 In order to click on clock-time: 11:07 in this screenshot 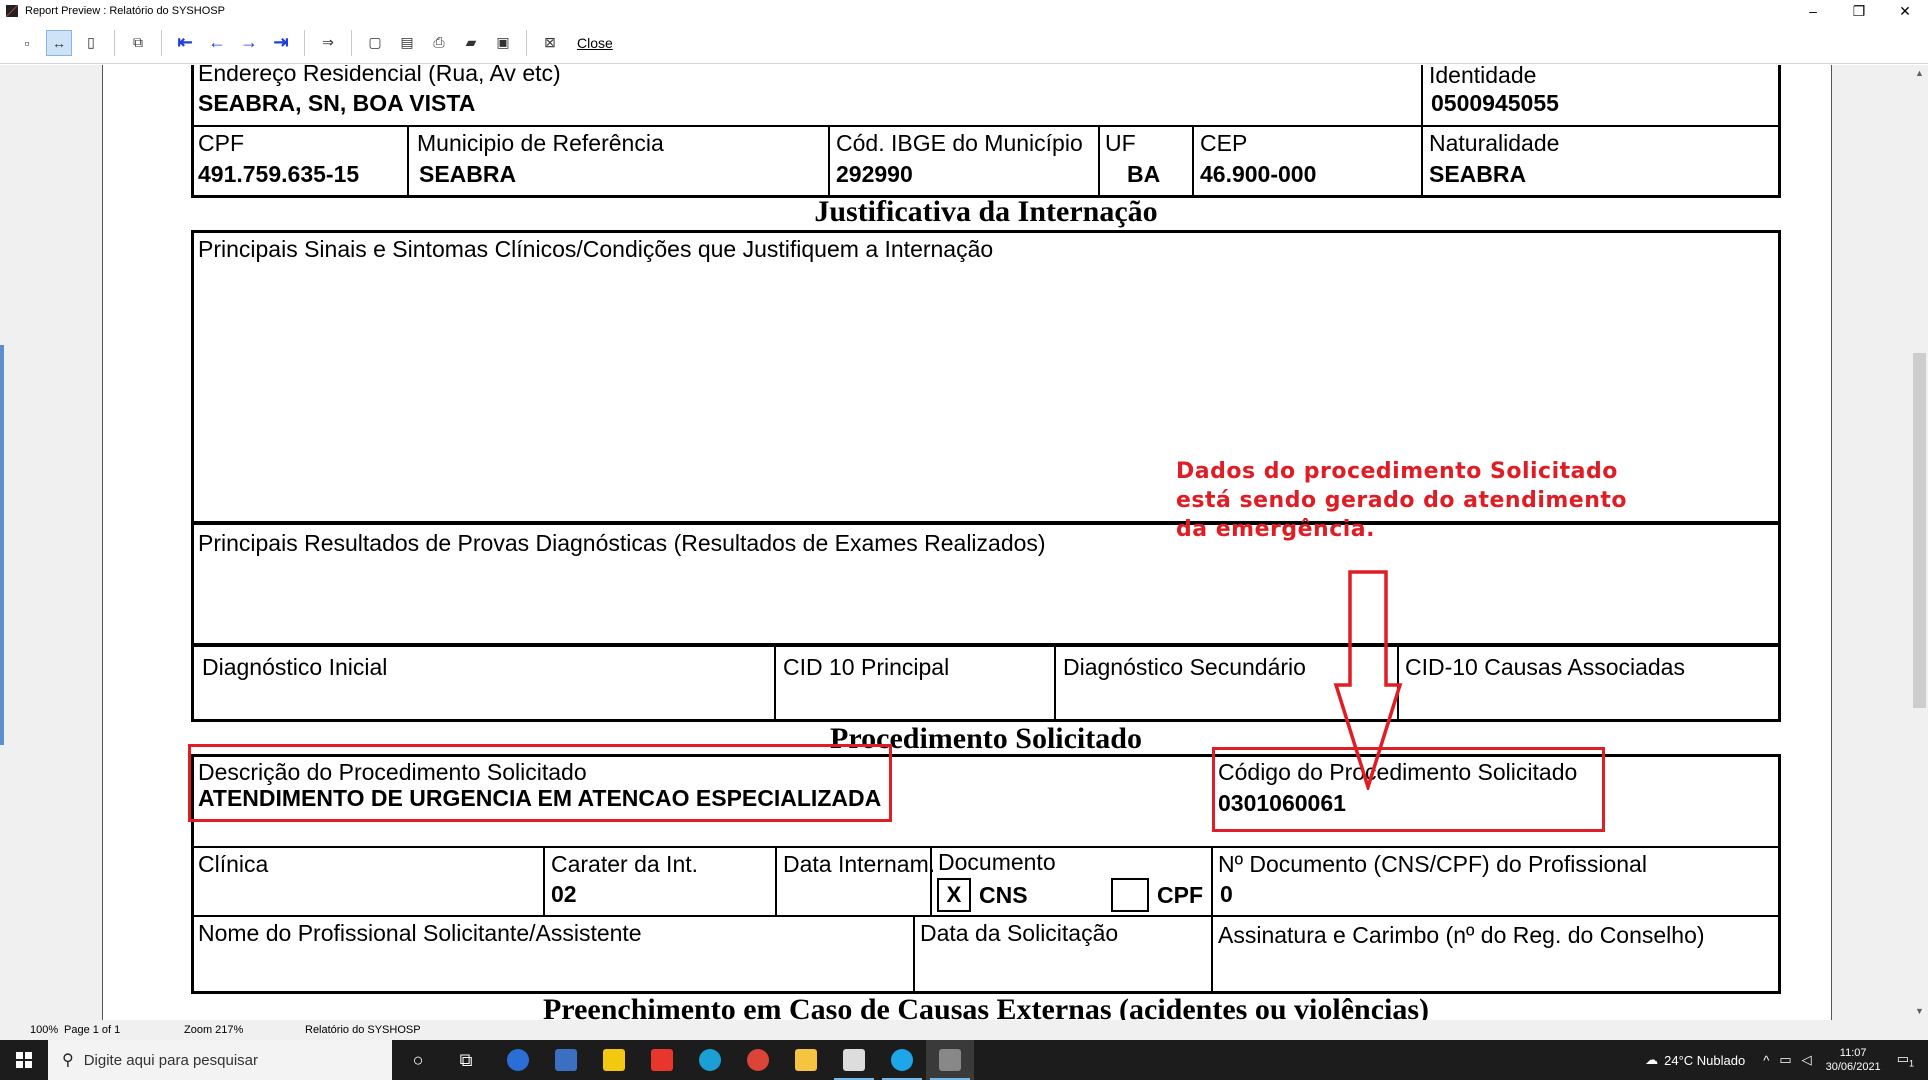, I will do `click(1853, 1053)`.